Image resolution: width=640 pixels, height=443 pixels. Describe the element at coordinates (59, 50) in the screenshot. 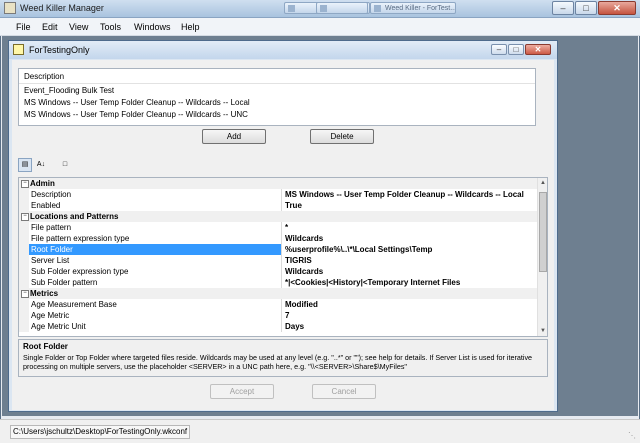

I see `child-title: ForTestingOnly` at that location.